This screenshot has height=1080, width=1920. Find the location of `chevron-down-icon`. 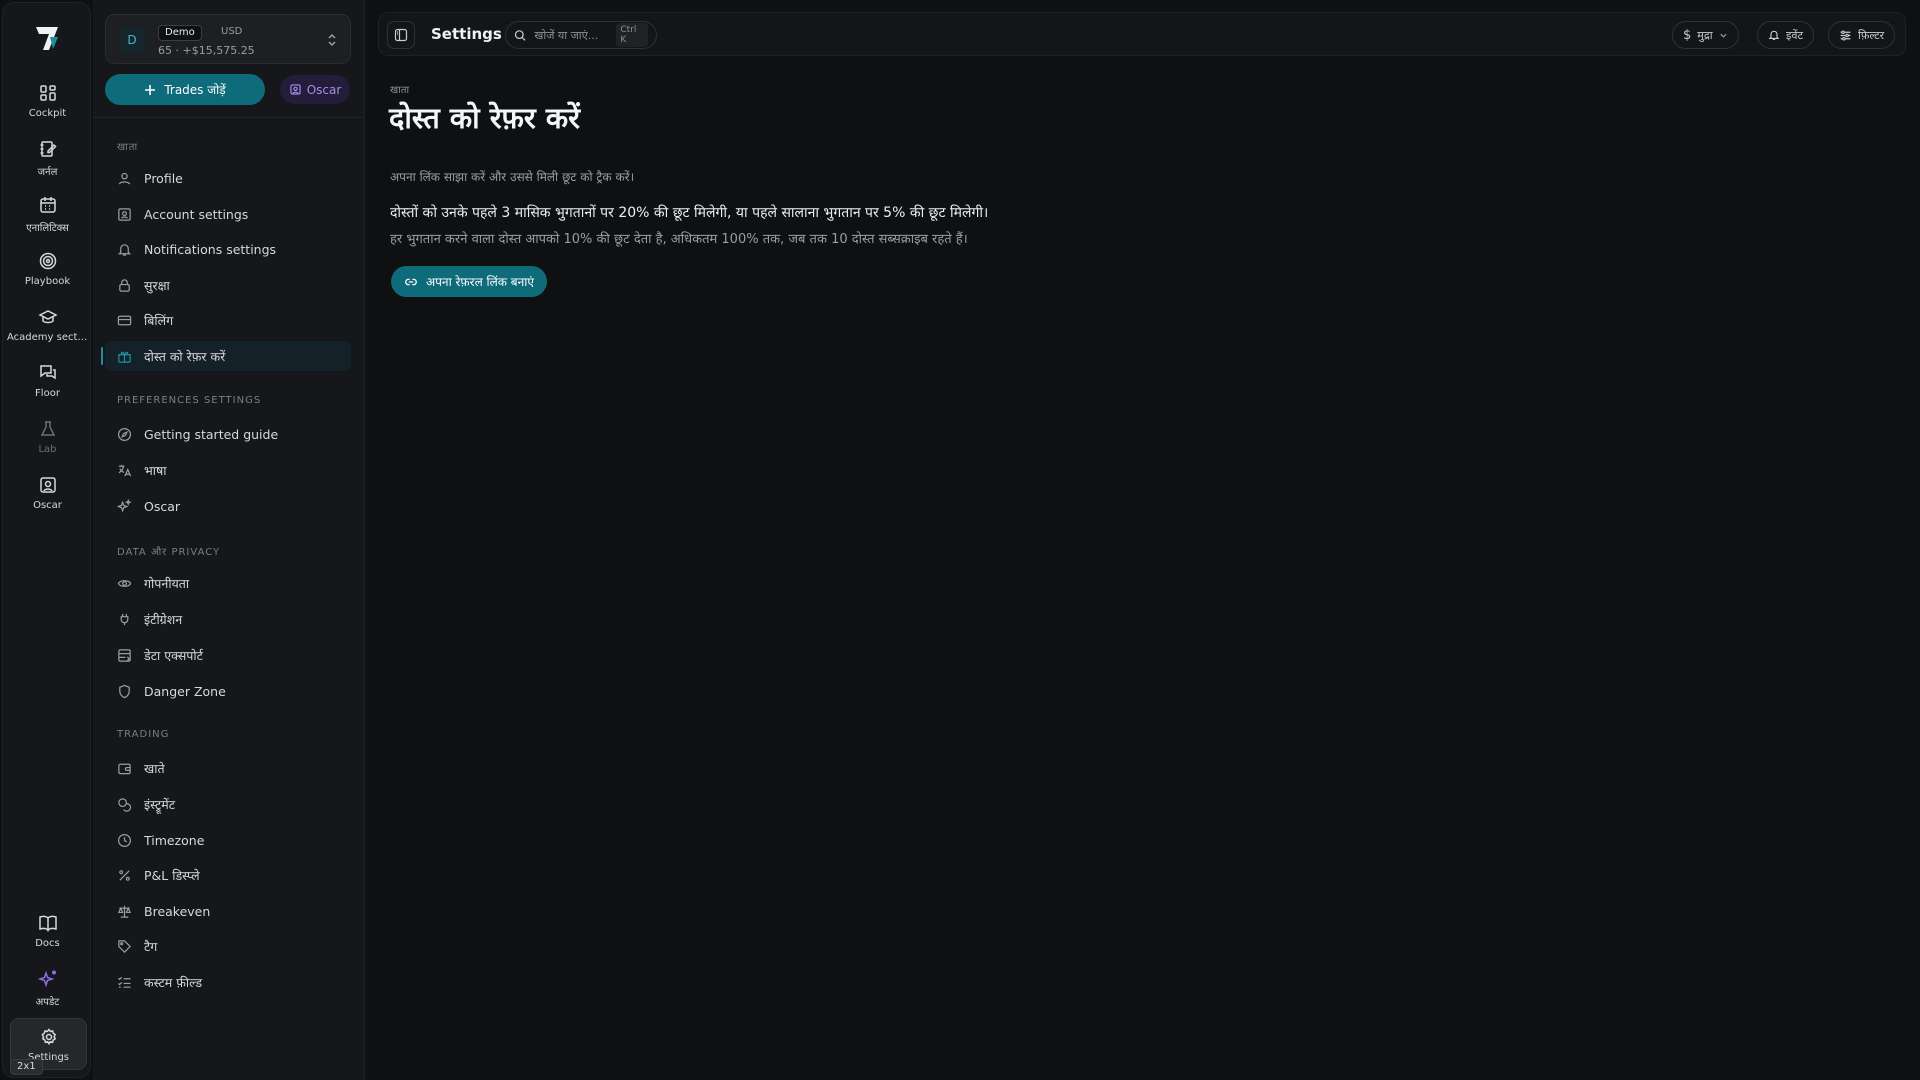

chevron-down-icon is located at coordinates (1723, 35).